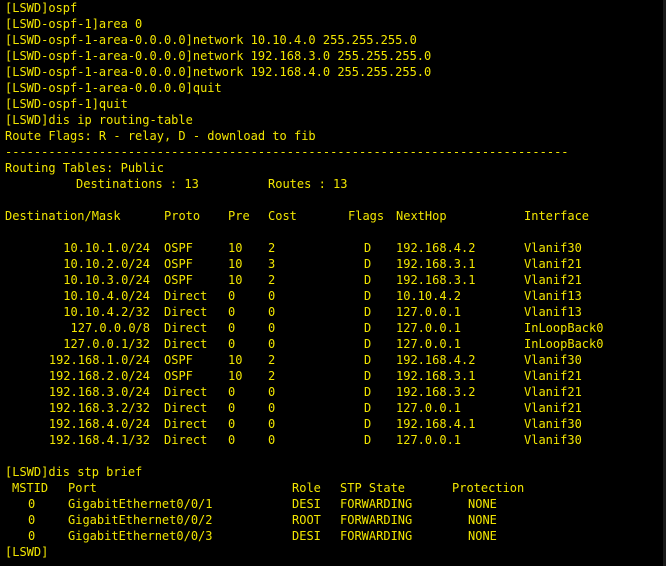 The image size is (666, 566). I want to click on command-line: [LSWD]dis stp brief, so click(74, 472).